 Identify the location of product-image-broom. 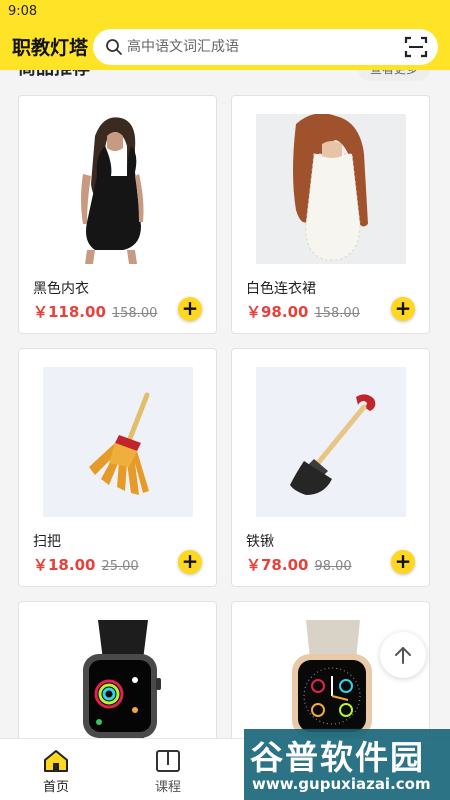
(118, 442).